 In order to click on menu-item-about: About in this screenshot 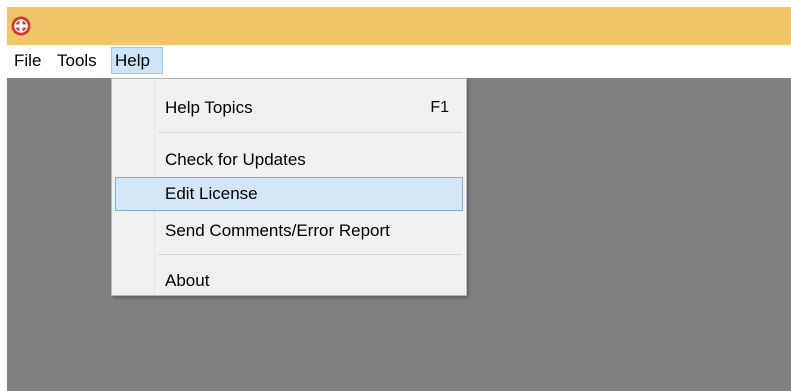, I will do `click(289, 281)`.